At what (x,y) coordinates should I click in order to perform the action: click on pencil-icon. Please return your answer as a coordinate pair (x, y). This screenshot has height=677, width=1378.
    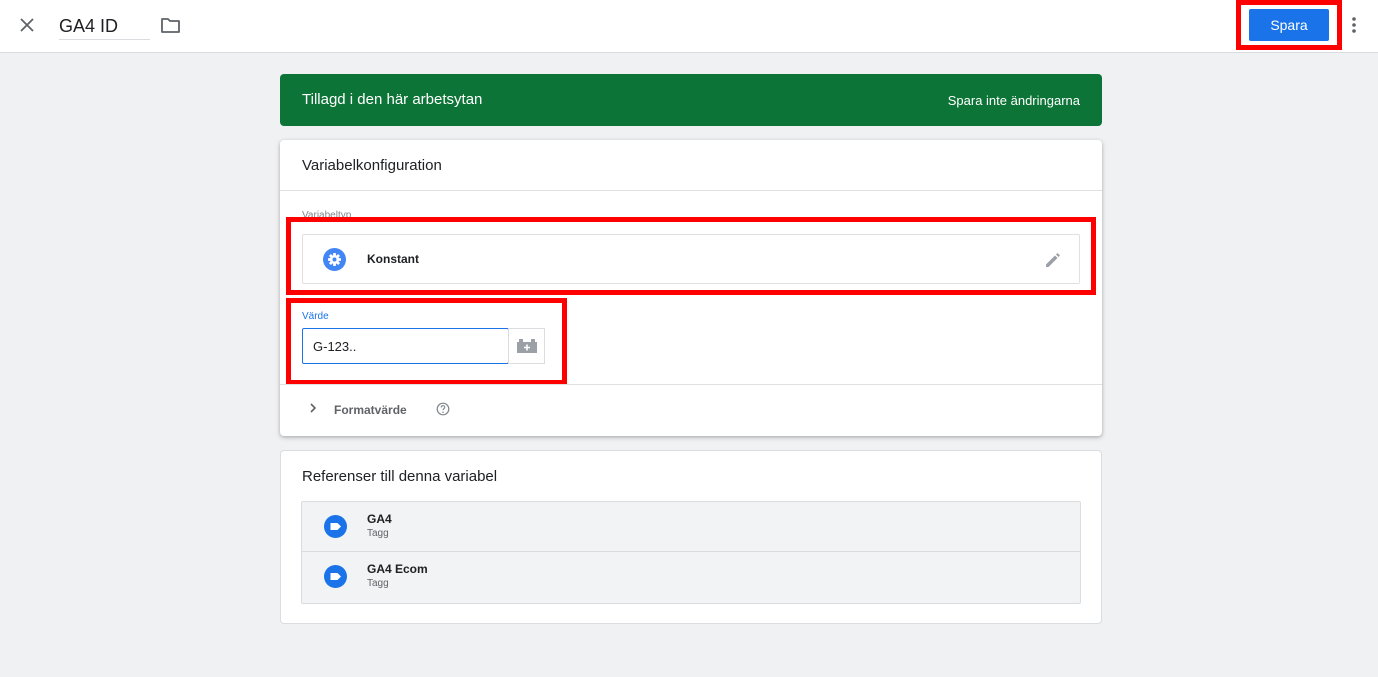
    Looking at the image, I should click on (1053, 260).